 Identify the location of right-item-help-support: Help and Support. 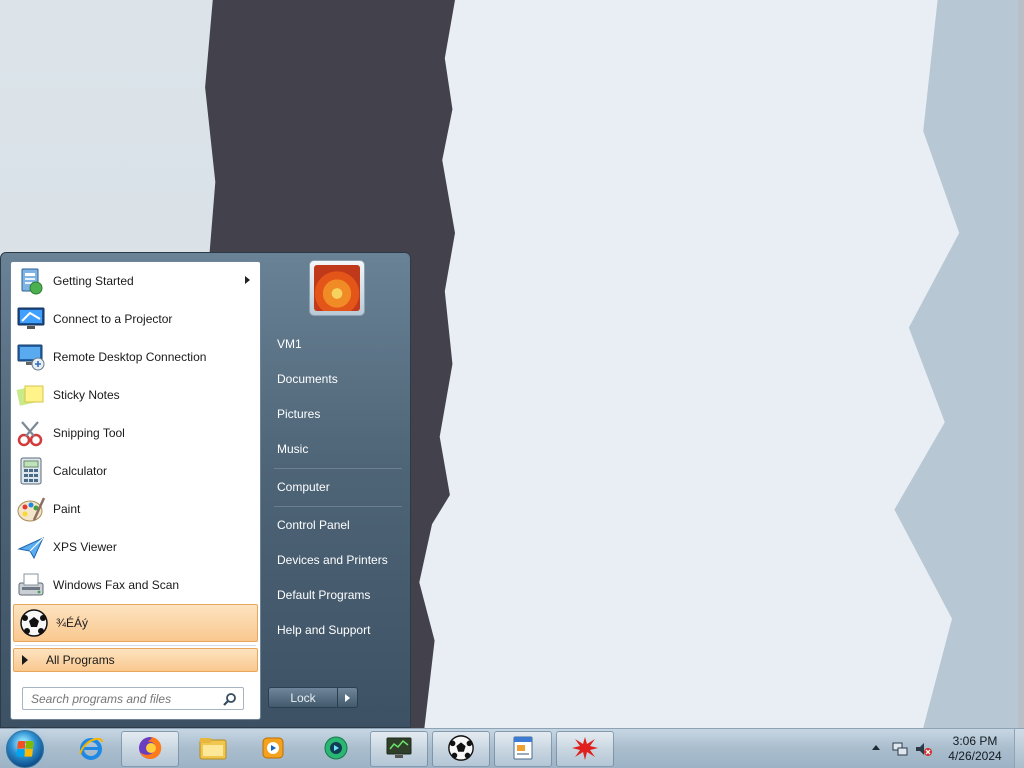
(337, 630).